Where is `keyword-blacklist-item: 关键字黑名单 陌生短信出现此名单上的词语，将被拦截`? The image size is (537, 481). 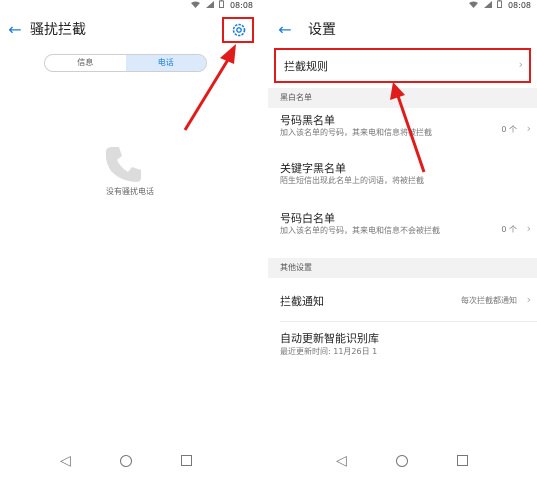 keyword-blacklist-item: 关键字黑名单 陌生短信出现此名单上的词语，将被拦截 is located at coordinates (402, 181).